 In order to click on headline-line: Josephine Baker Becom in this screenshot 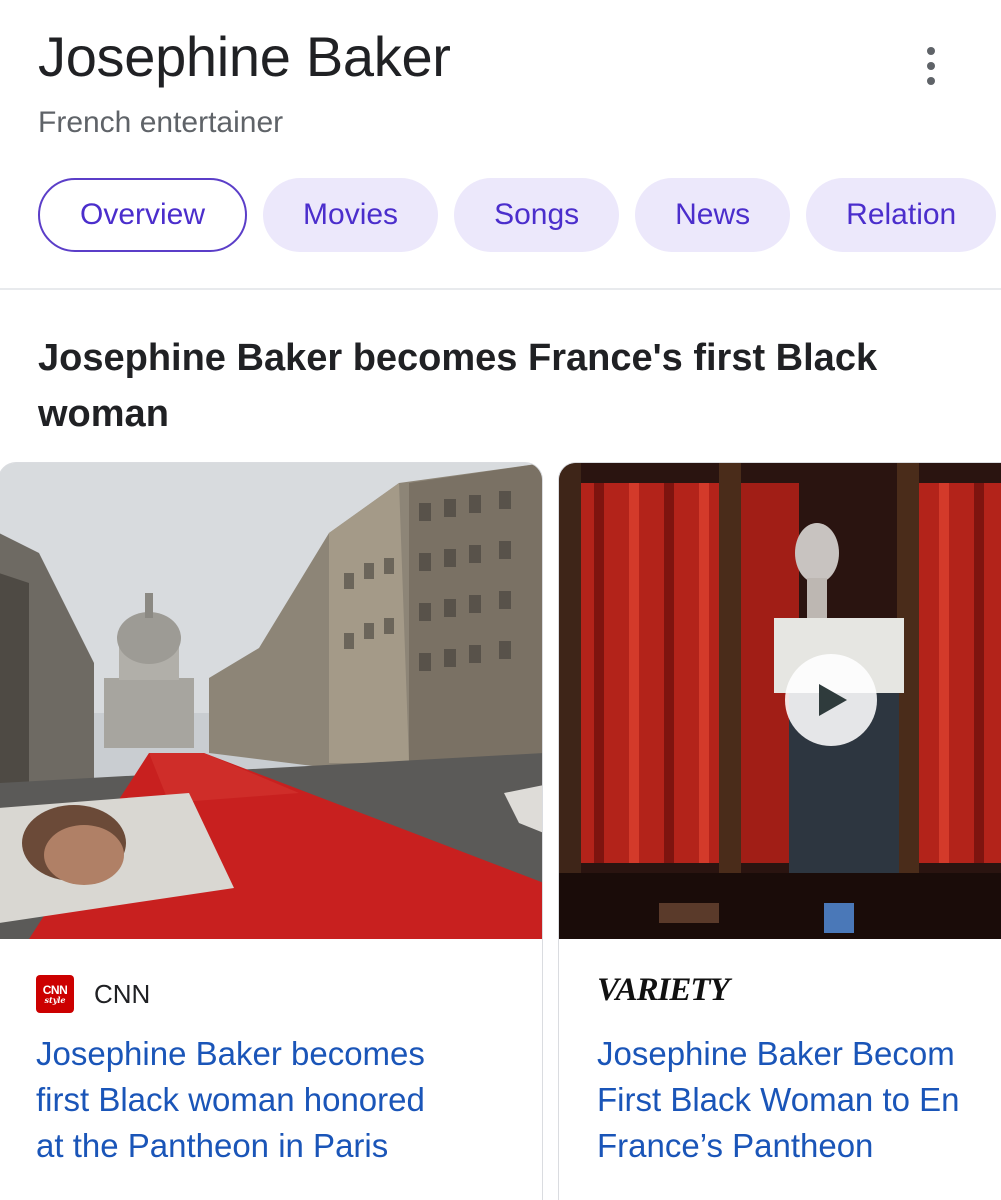, I will do `click(776, 1053)`.